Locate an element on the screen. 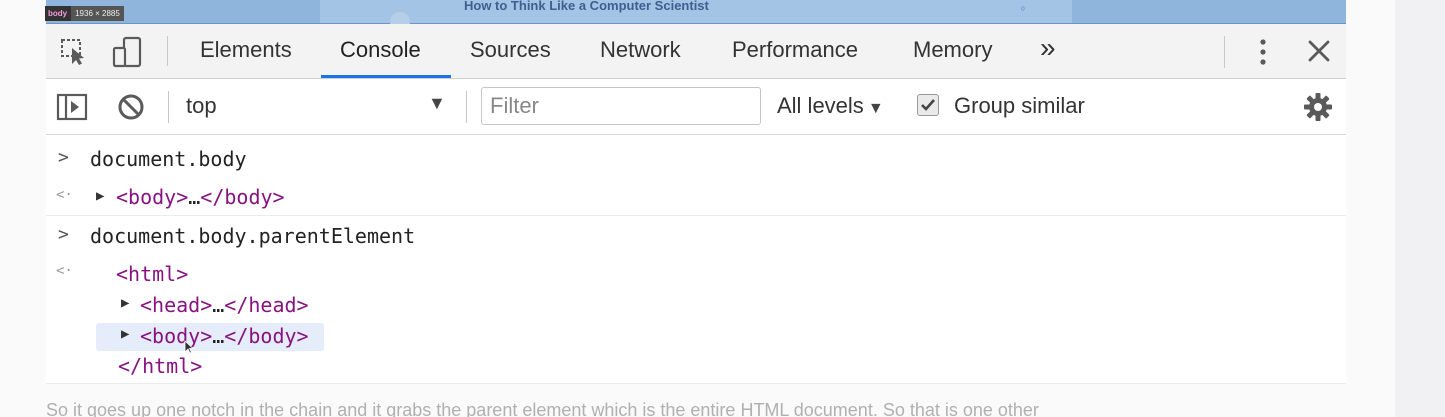 This screenshot has width=1445, height=417. tooltip-size: 1936 × 2885 is located at coordinates (97, 13).